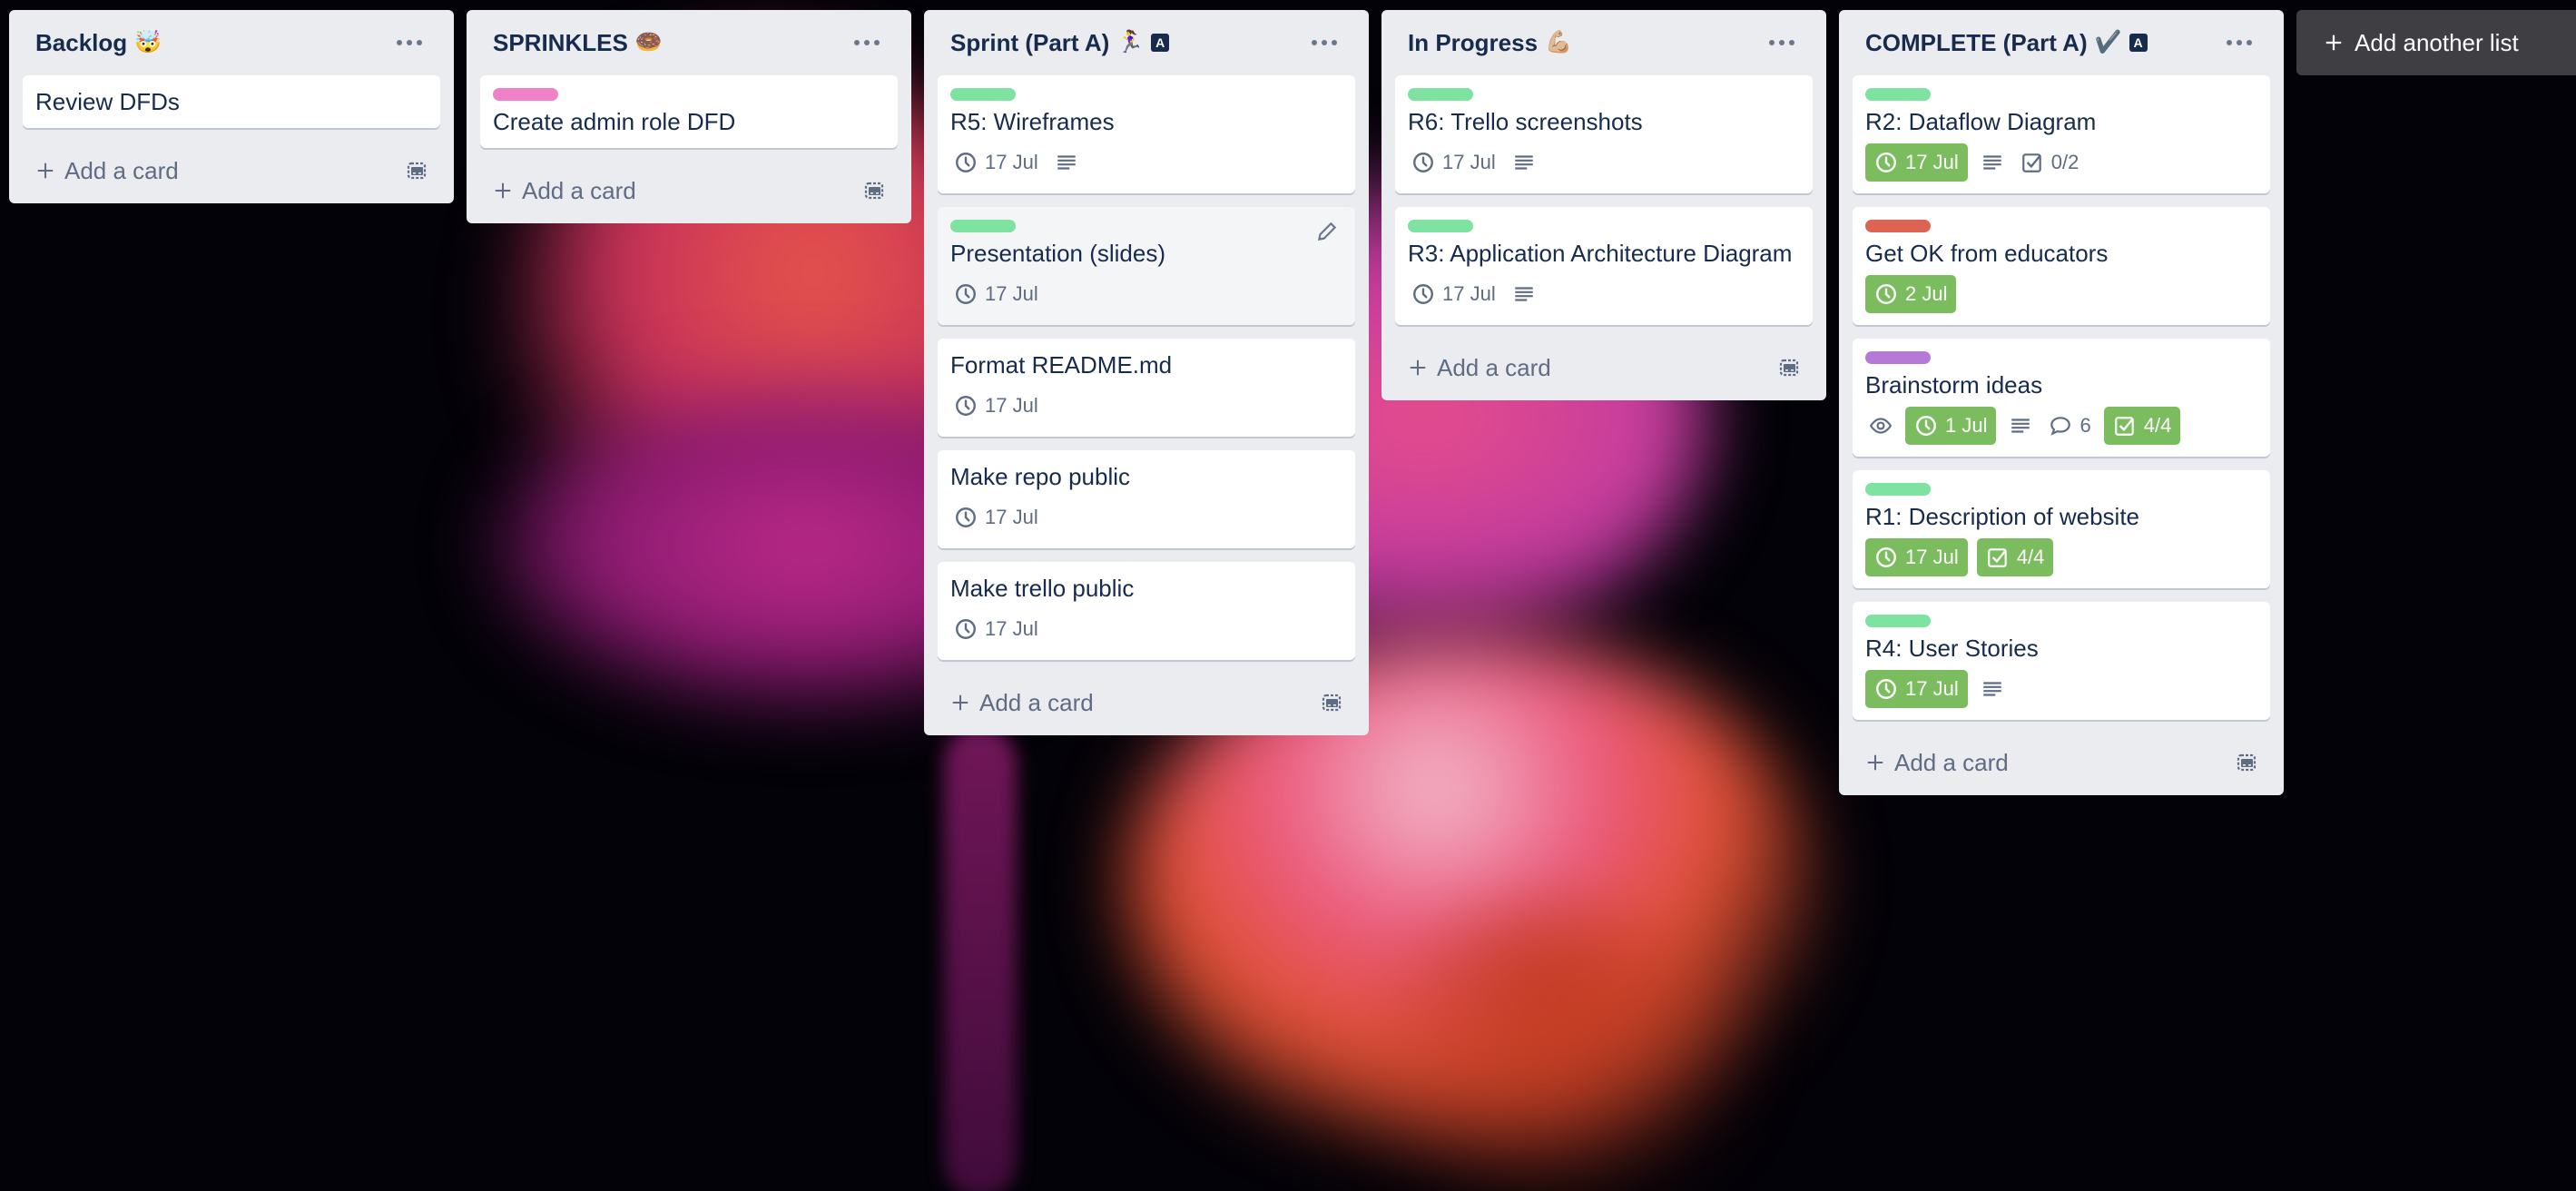  I want to click on card-label-purple, so click(1898, 357).